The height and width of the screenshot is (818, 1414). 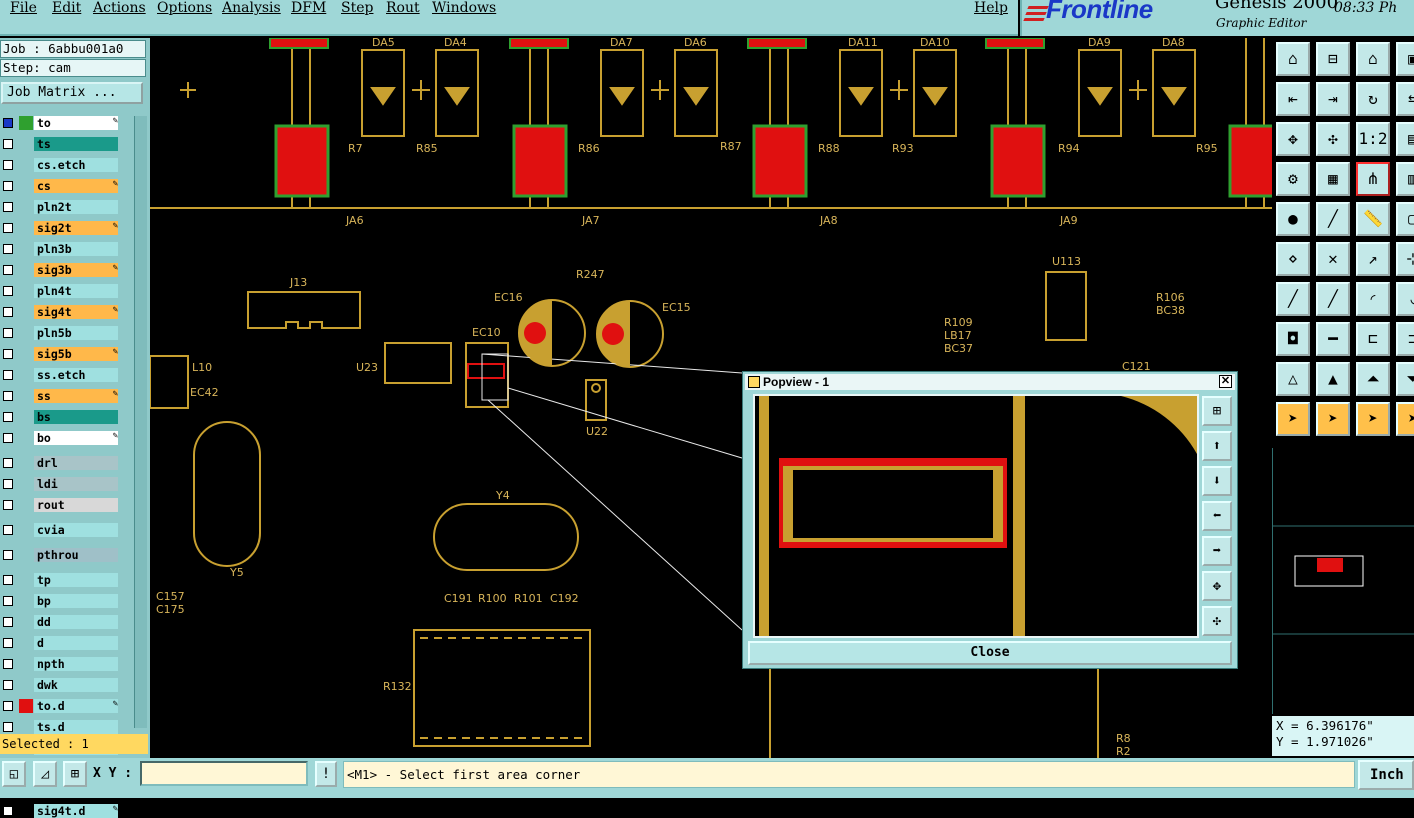 What do you see at coordinates (1293, 179) in the screenshot?
I see `tune-icon: ⚙` at bounding box center [1293, 179].